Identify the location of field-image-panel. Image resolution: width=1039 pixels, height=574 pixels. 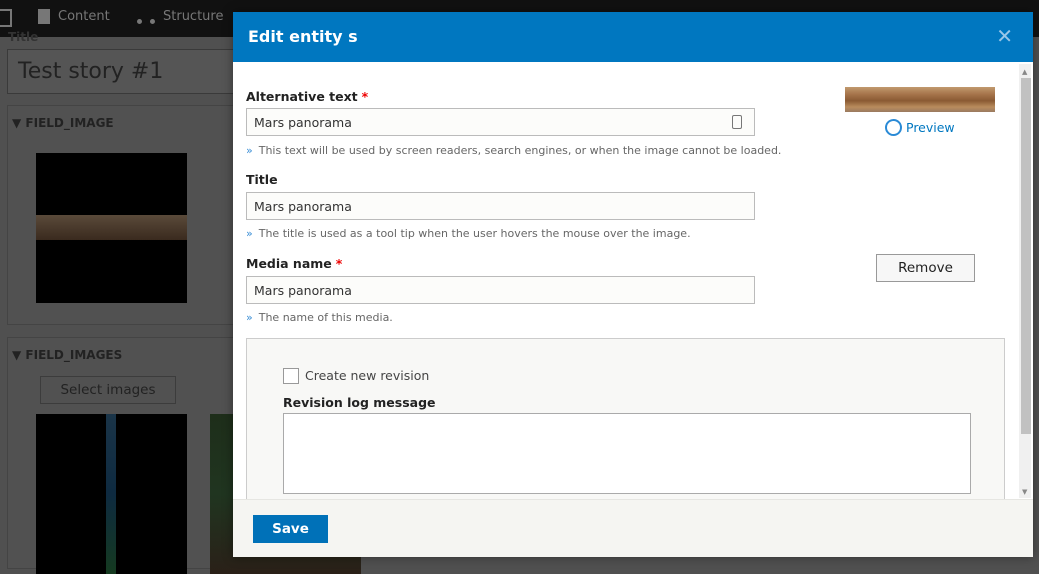
(127, 215).